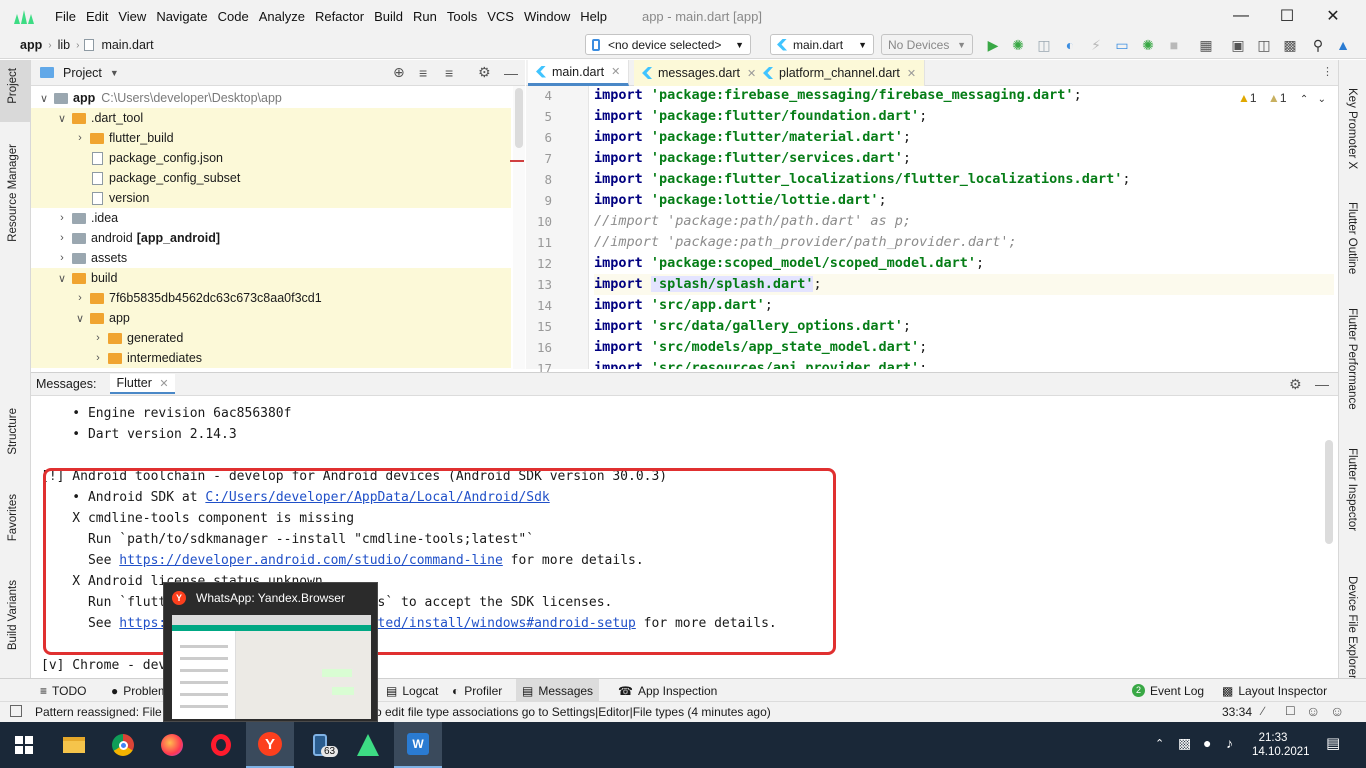 This screenshot has width=1366, height=768. I want to click on console-scrollbar, so click(1329, 492).